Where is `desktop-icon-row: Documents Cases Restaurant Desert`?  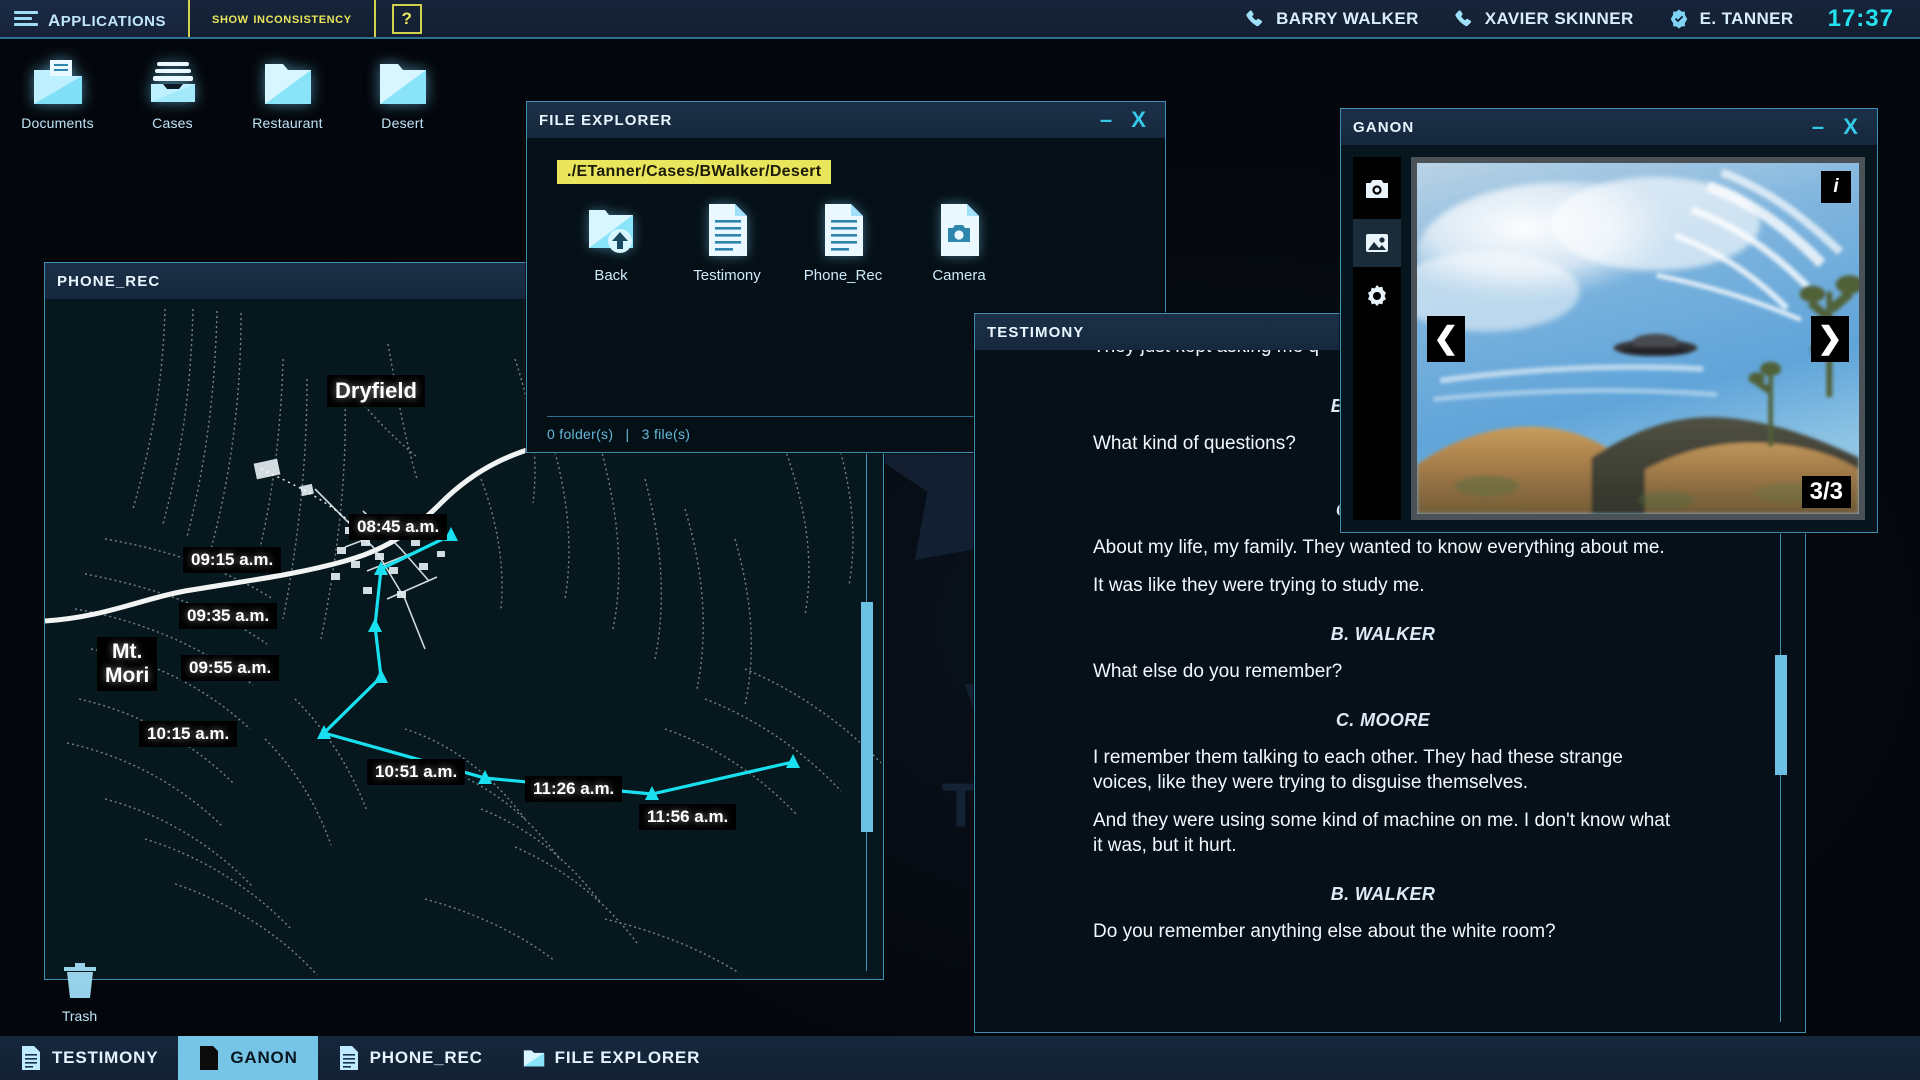 desktop-icon-row: Documents Cases Restaurant Desert is located at coordinates (230, 94).